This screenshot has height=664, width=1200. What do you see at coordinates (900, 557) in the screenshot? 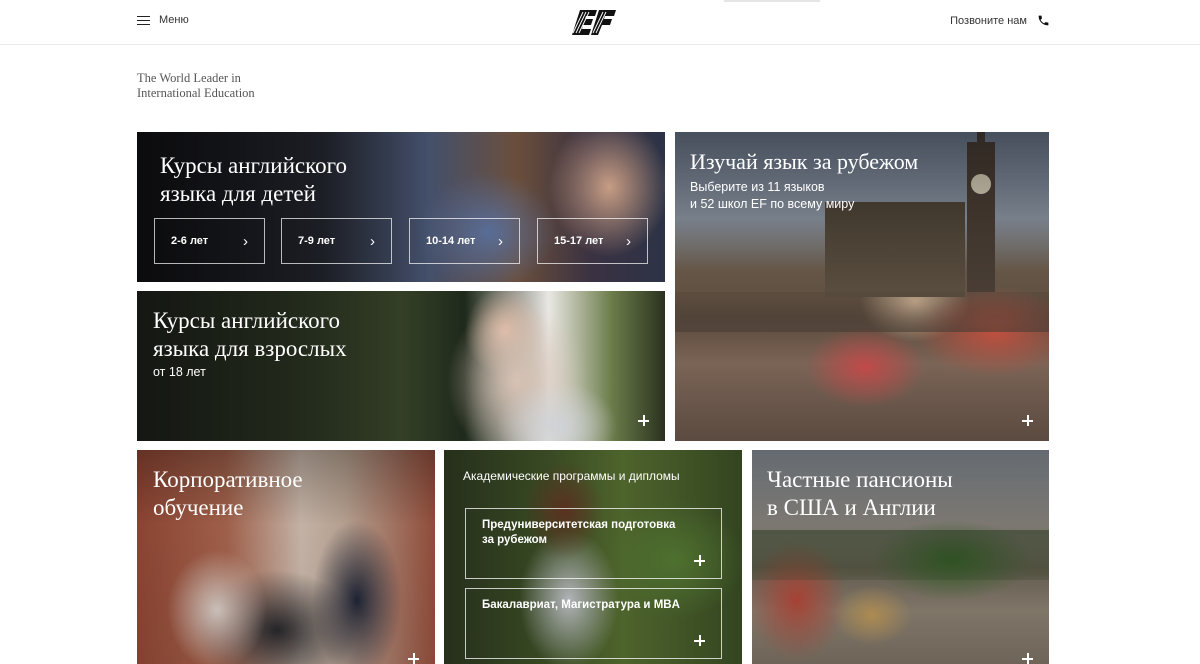
I see `tile-boarding-schools: Частные пансионы в США и Англии` at bounding box center [900, 557].